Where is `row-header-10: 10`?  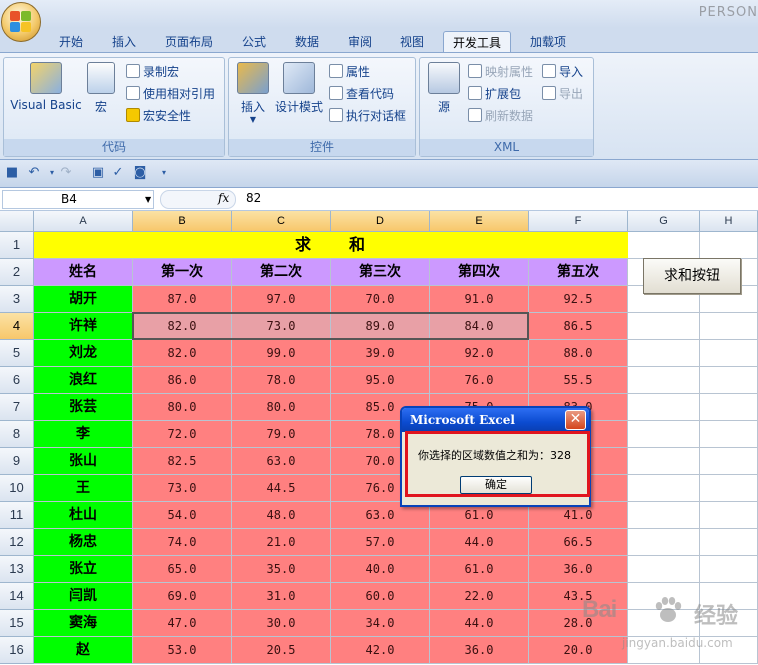 row-header-10: 10 is located at coordinates (17, 488).